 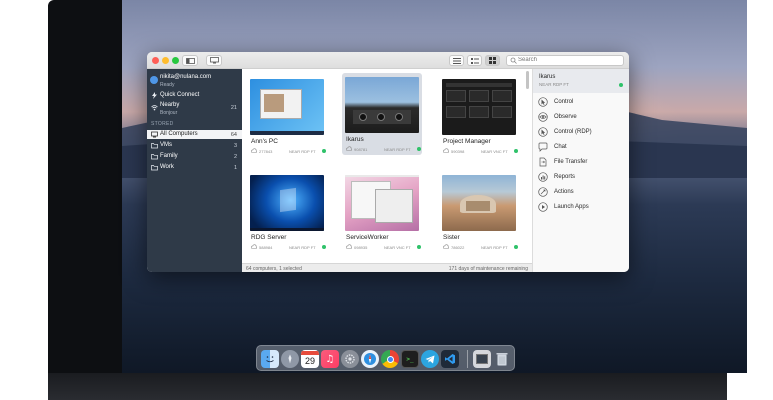 What do you see at coordinates (543, 207) in the screenshot?
I see `play-icon` at bounding box center [543, 207].